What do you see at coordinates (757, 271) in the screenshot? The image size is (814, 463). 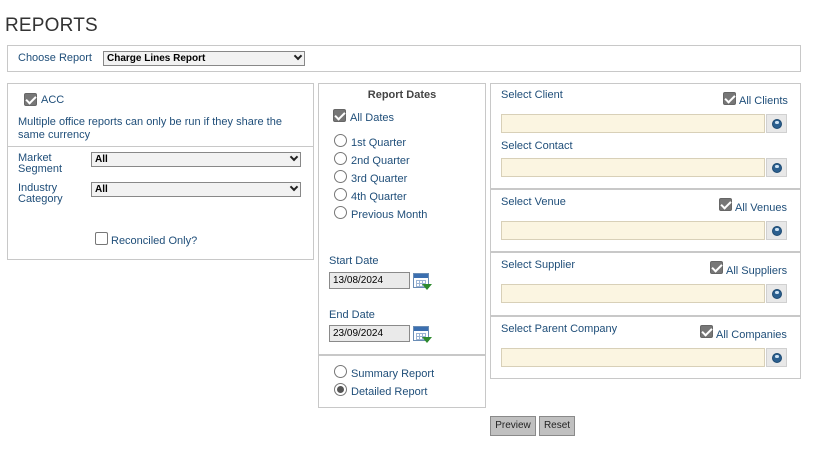 I see `all-suppliers-label: All Suppliers` at bounding box center [757, 271].